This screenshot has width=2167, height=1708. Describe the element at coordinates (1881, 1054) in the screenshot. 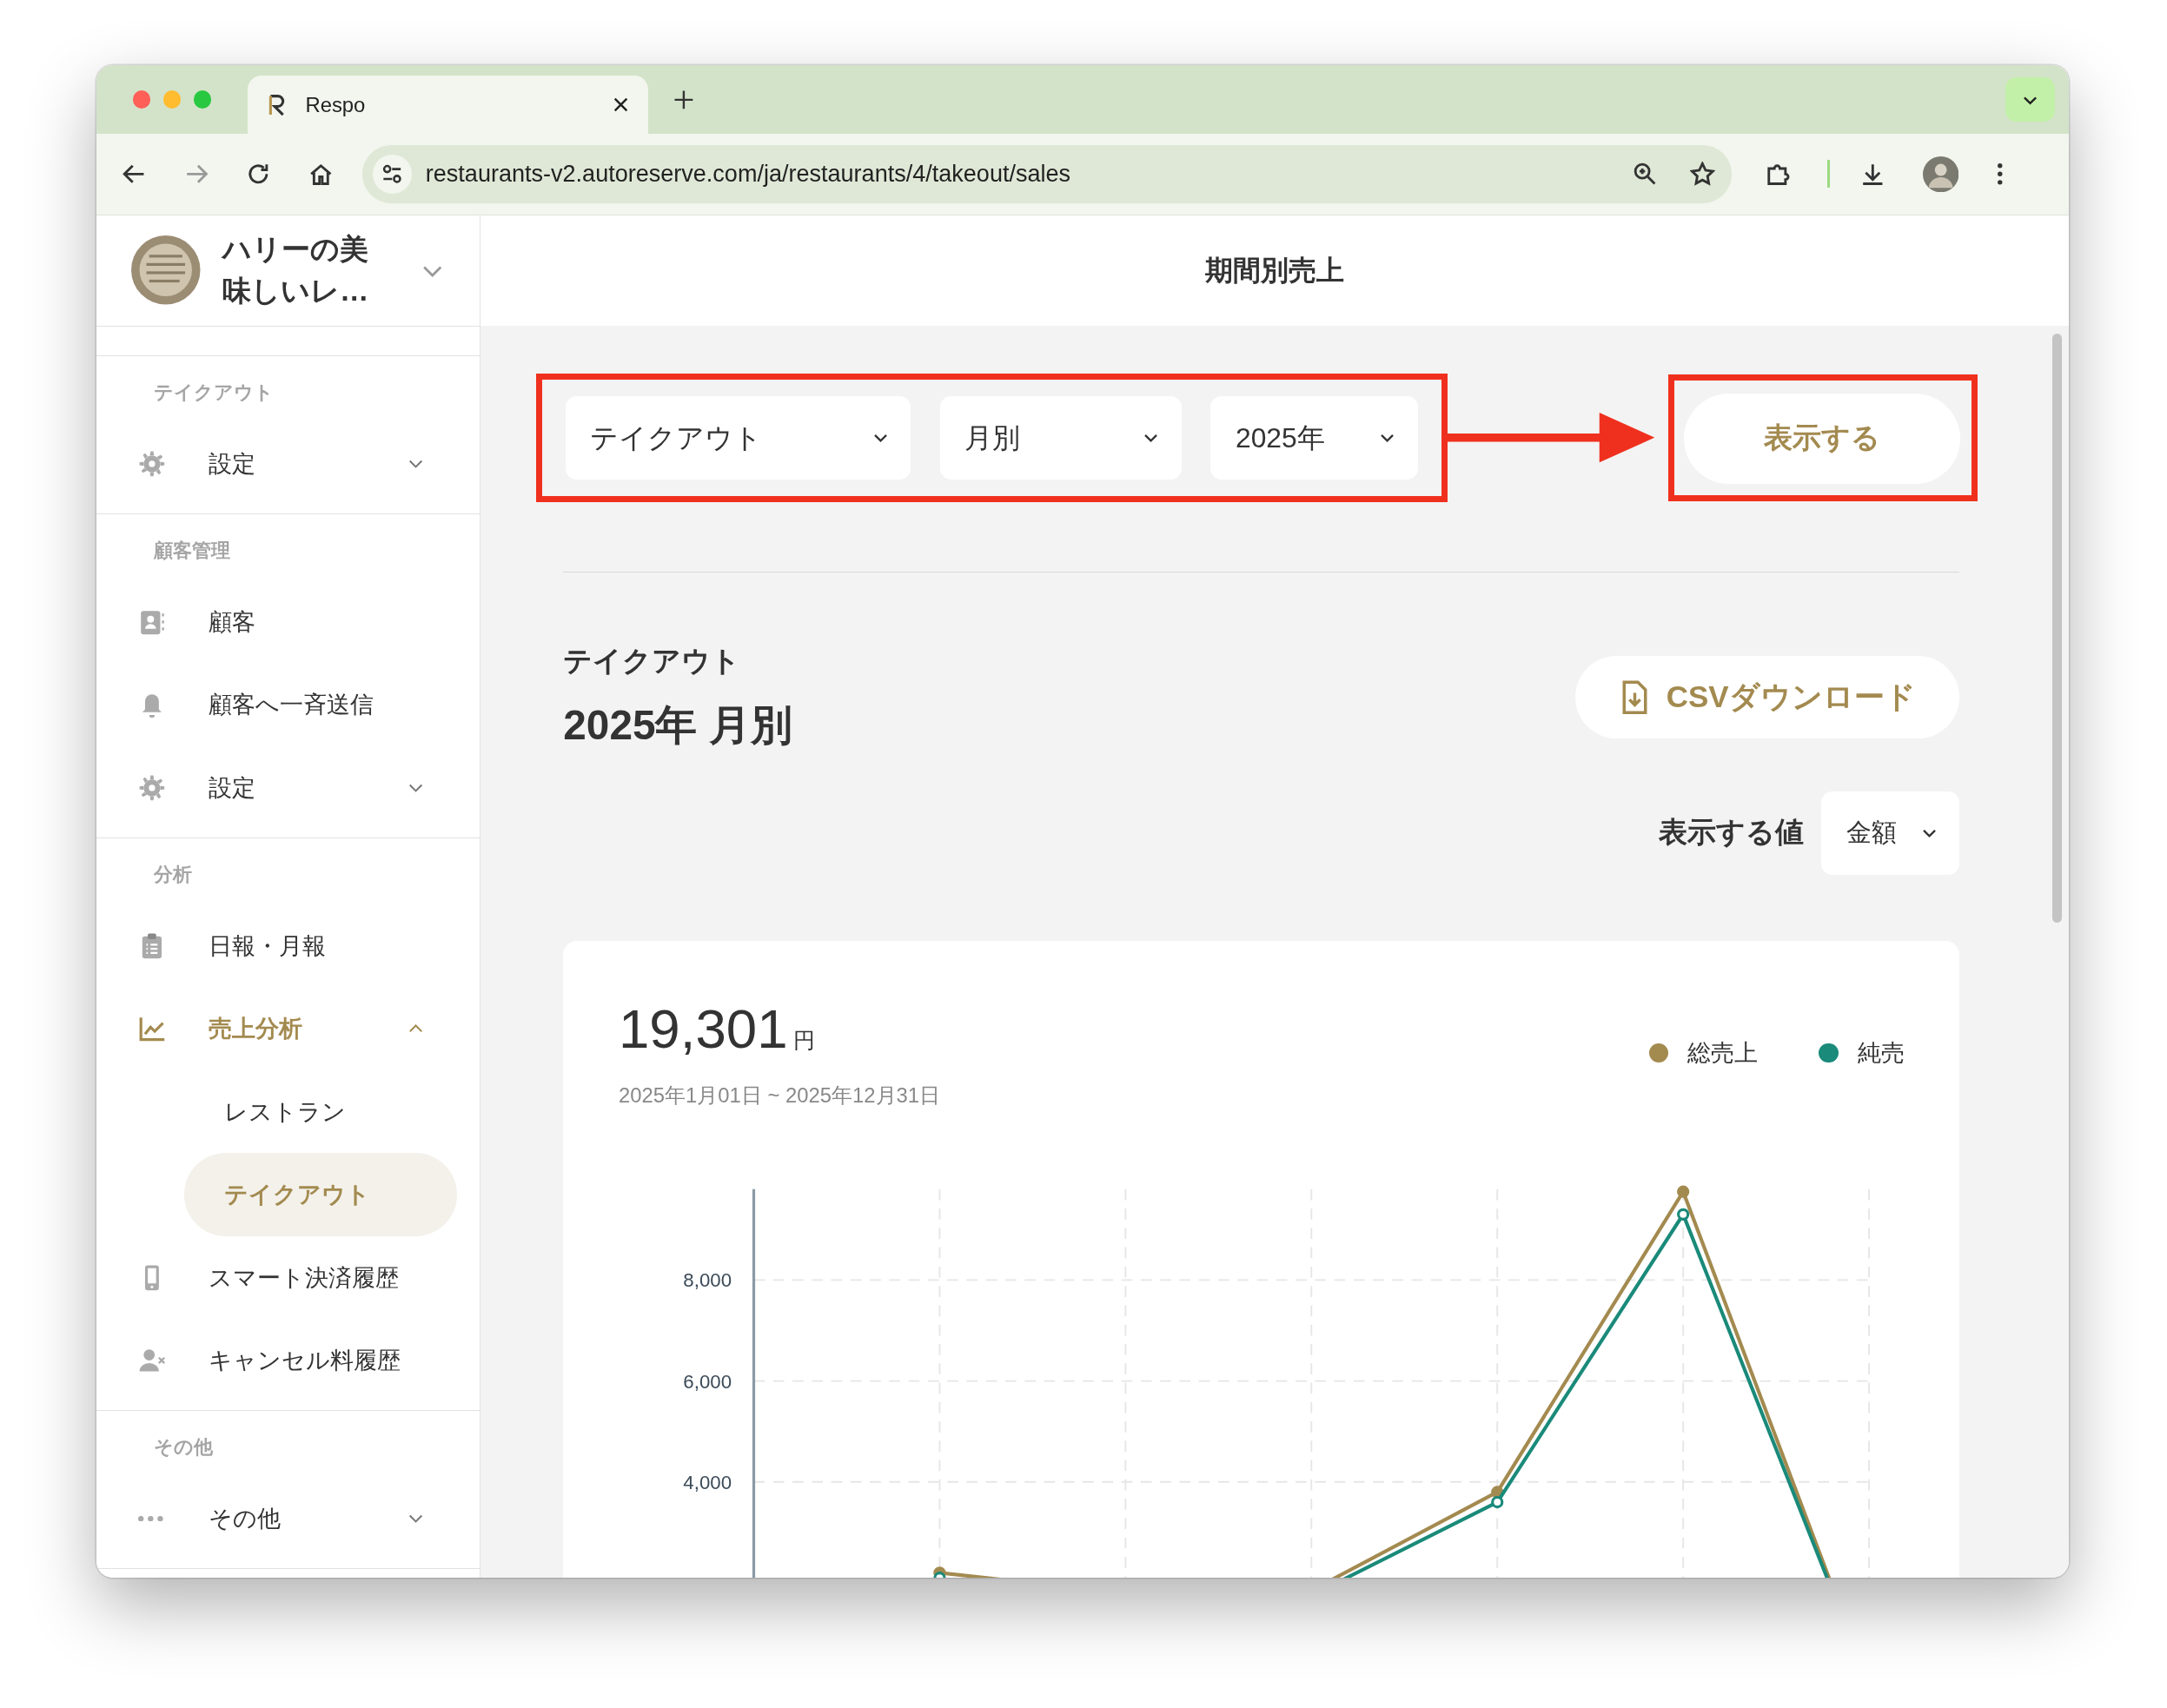

I see `legend-label: 純売` at that location.